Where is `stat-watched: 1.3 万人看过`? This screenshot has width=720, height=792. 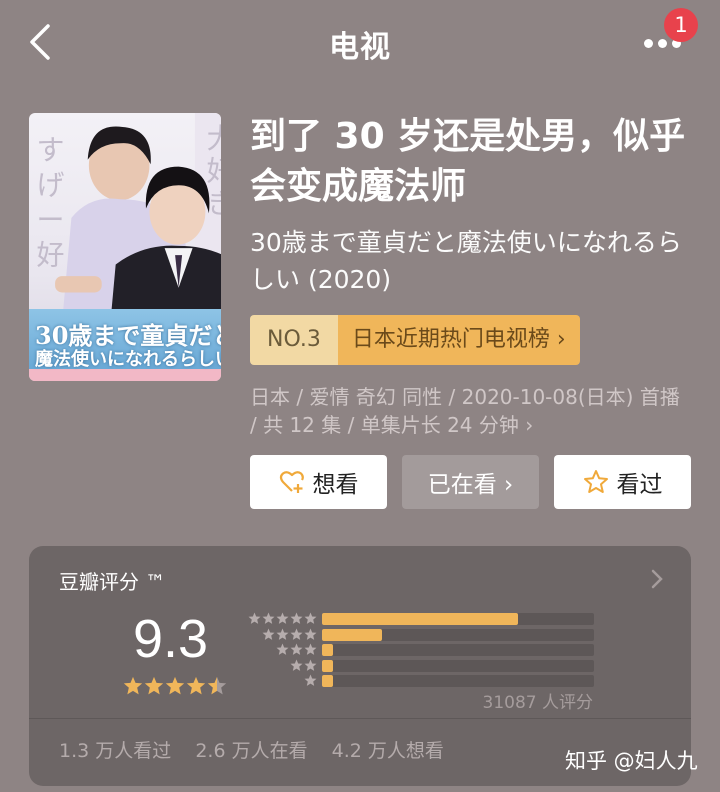
stat-watched: 1.3 万人看过 is located at coordinates (115, 751).